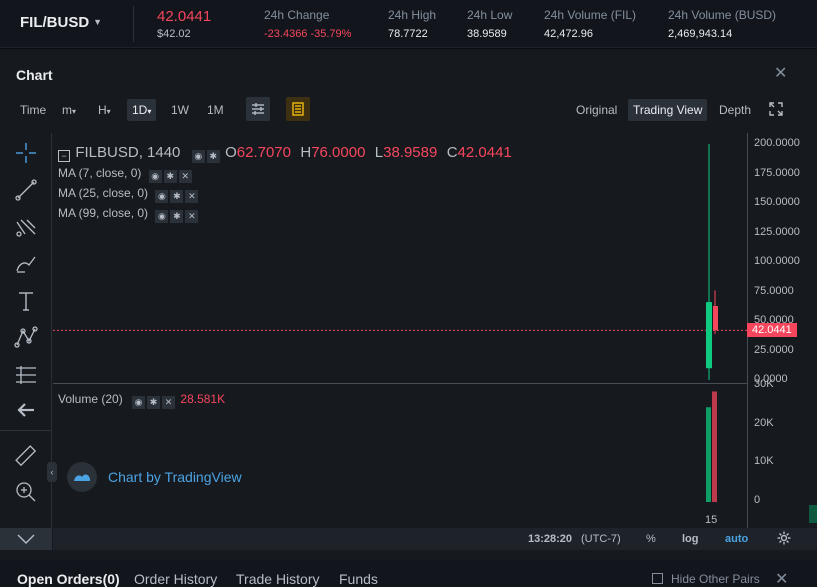 The height and width of the screenshot is (587, 817). What do you see at coordinates (711, 520) in the screenshot?
I see `x-axis-tick: 15` at bounding box center [711, 520].